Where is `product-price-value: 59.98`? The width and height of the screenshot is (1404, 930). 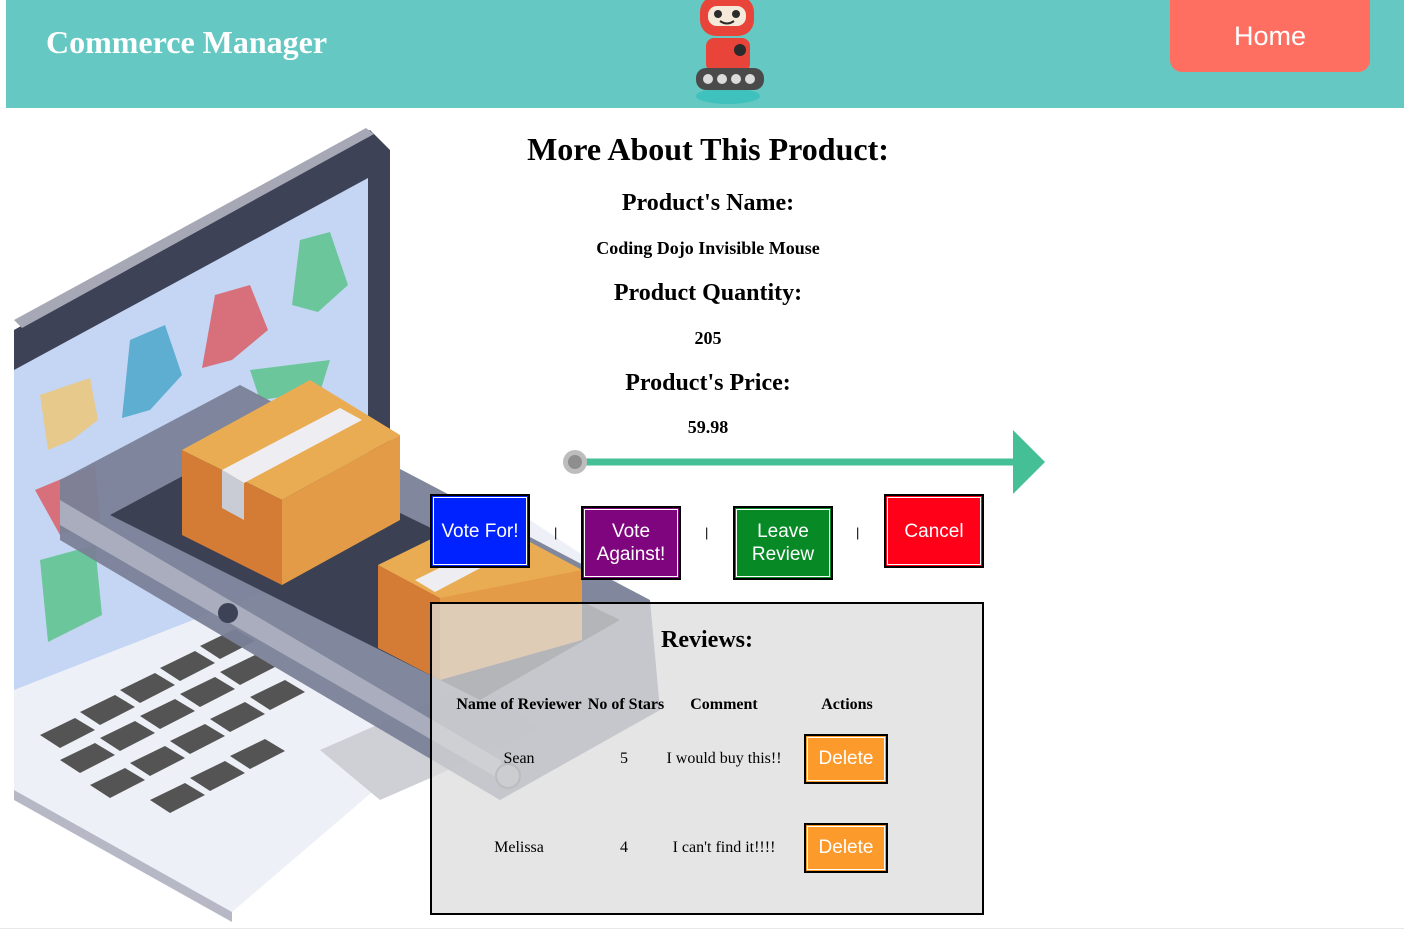
product-price-value: 59.98 is located at coordinates (708, 427).